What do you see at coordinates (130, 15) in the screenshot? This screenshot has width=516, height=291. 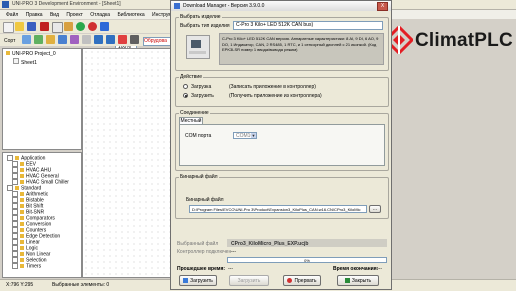 I see `menu-library: Библиотека` at bounding box center [130, 15].